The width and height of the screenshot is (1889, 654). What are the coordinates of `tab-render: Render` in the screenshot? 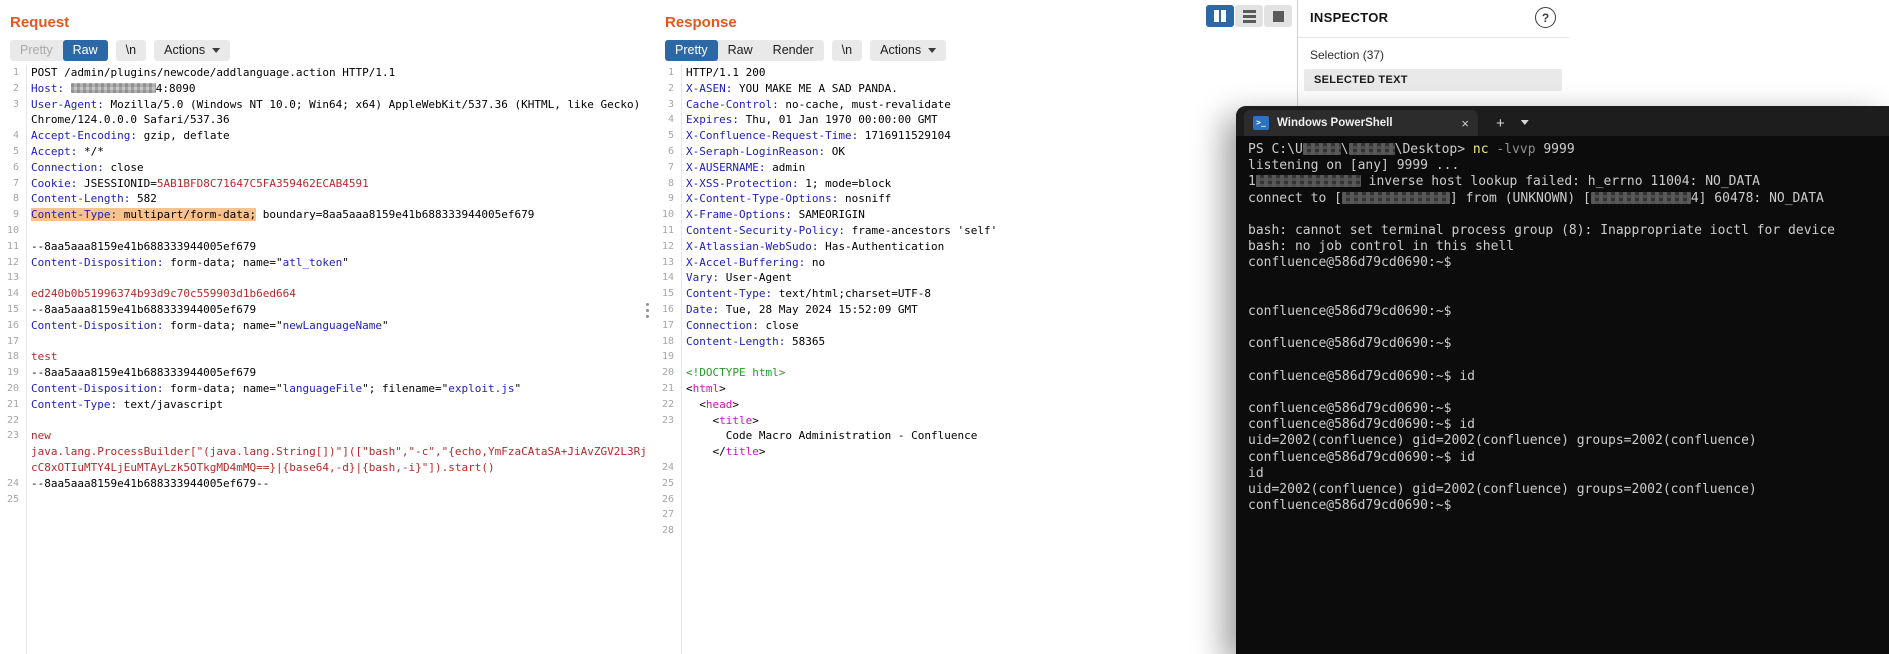 It's located at (793, 50).